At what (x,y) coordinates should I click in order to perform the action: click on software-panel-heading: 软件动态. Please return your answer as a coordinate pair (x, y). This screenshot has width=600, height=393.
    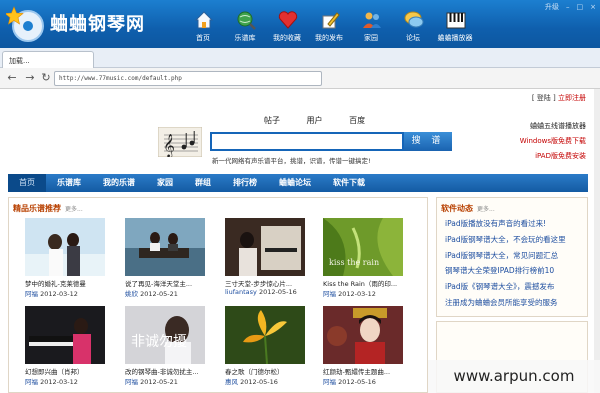
    Looking at the image, I should click on (457, 208).